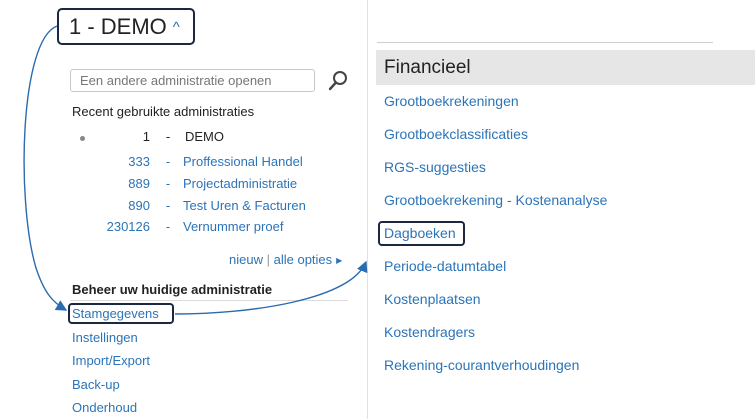 This screenshot has height=419, width=755. I want to click on financial-item-rekening-courant: Rekening-courantverhoudingen, so click(481, 365).